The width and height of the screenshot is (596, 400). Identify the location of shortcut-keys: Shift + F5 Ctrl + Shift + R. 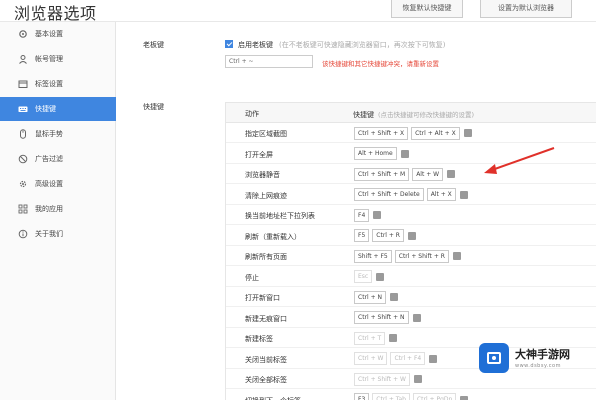
(407, 256).